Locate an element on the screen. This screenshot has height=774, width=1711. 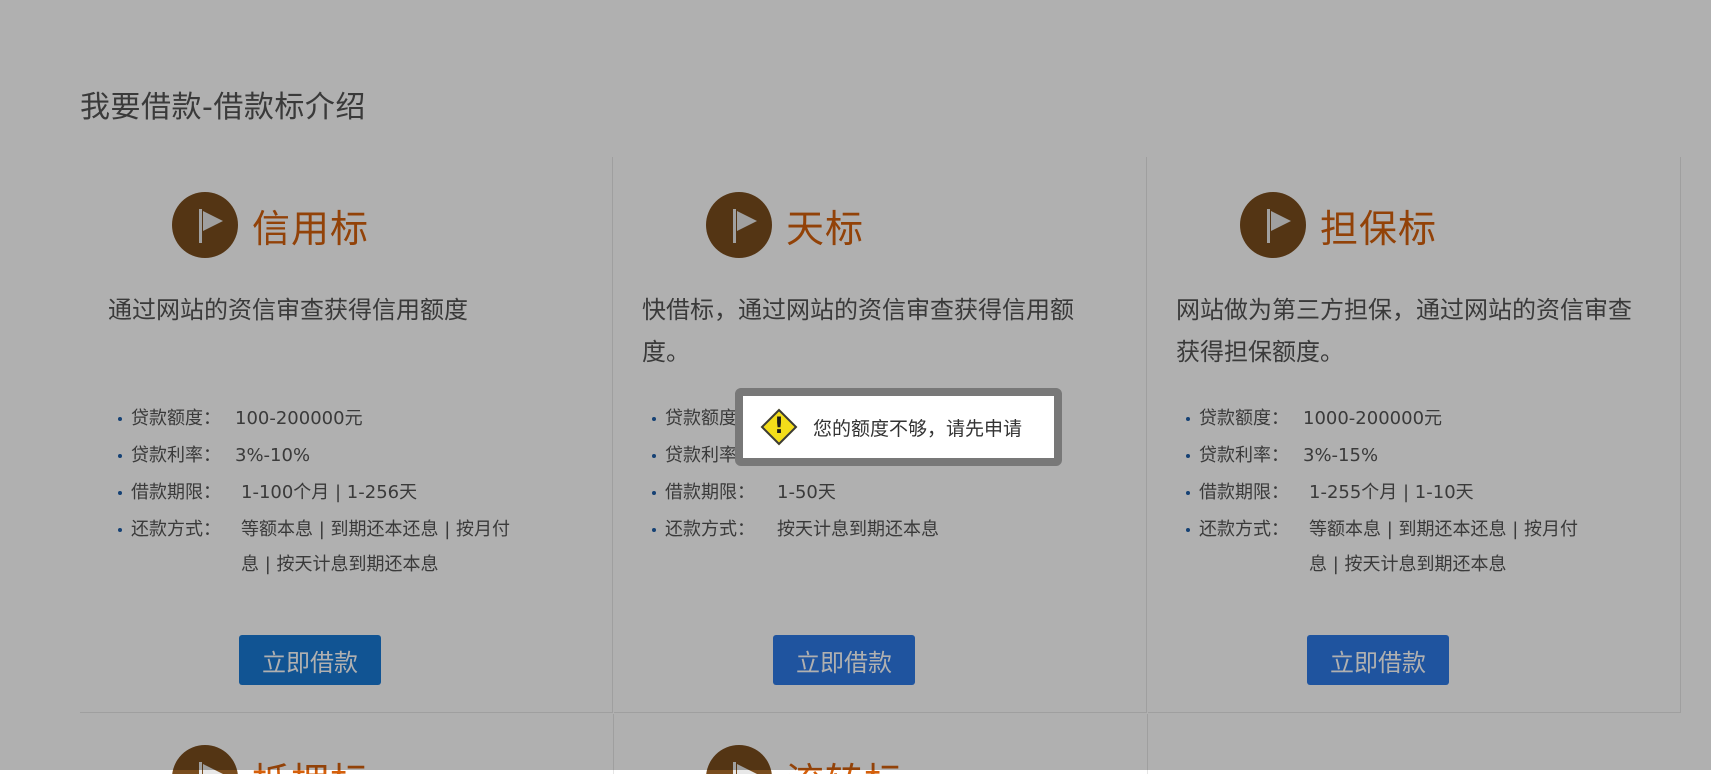
warning-icon: ! is located at coordinates (779, 427).